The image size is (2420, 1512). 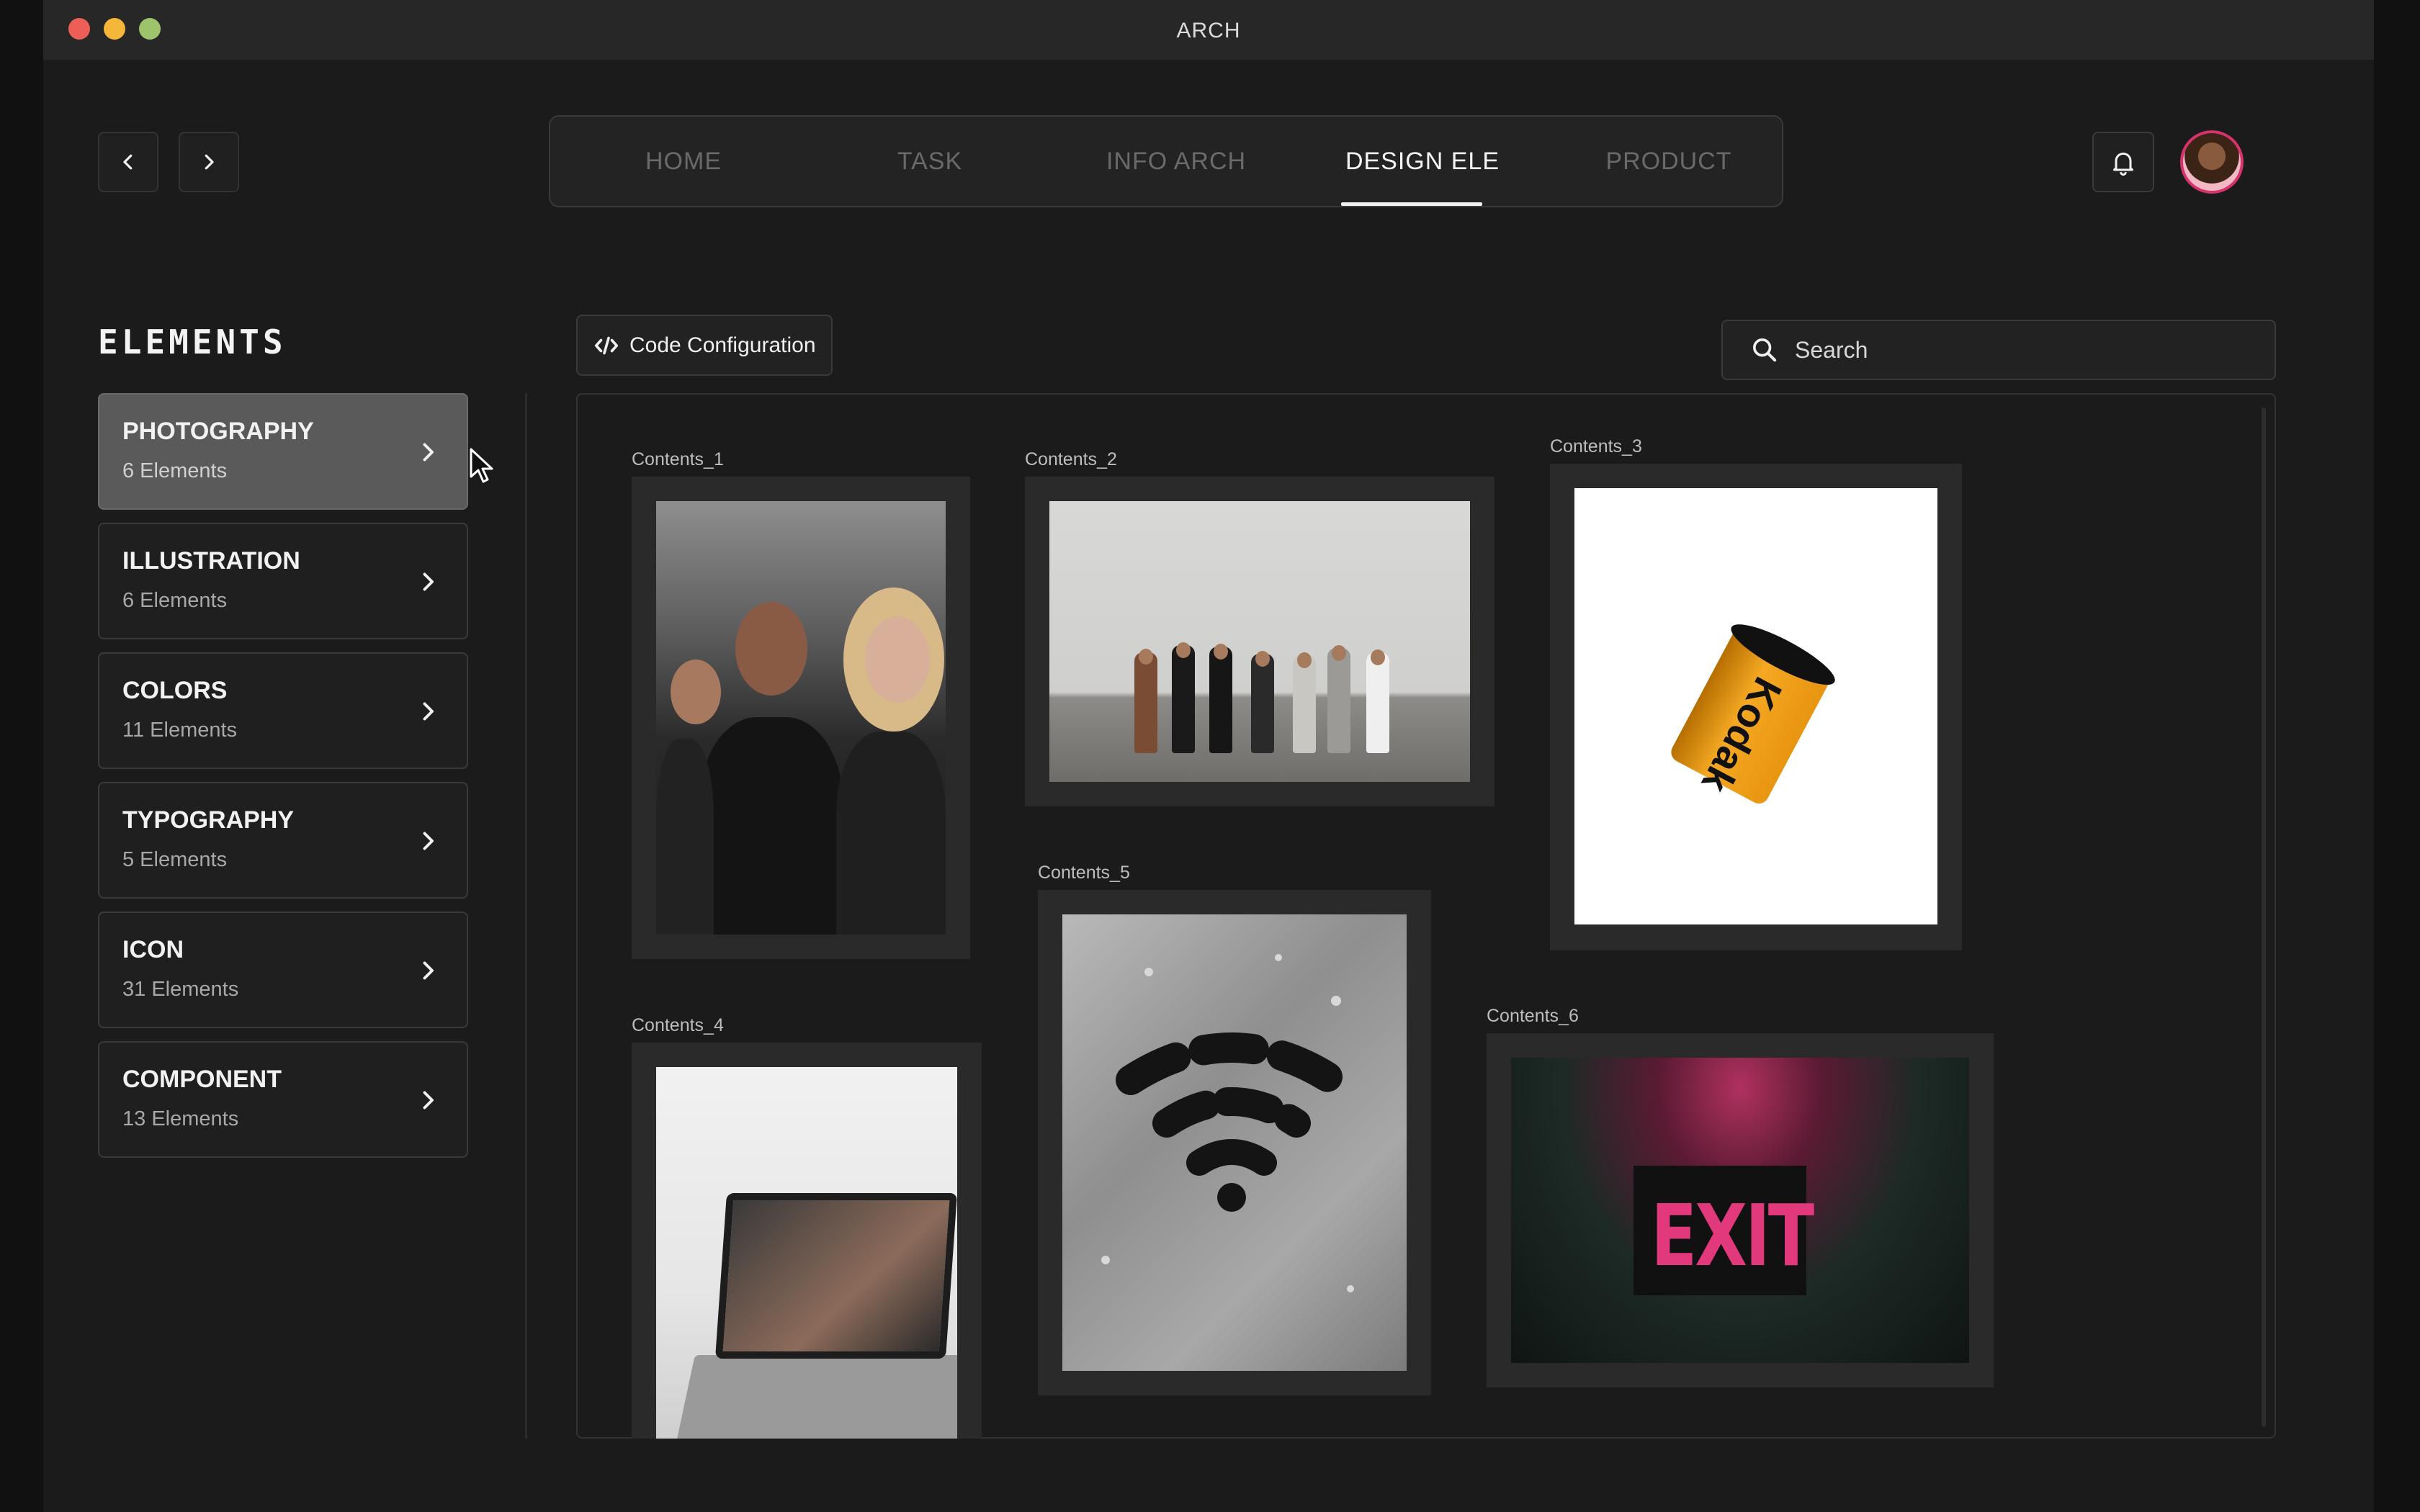 I want to click on content-scrollbar, so click(x=2264, y=917).